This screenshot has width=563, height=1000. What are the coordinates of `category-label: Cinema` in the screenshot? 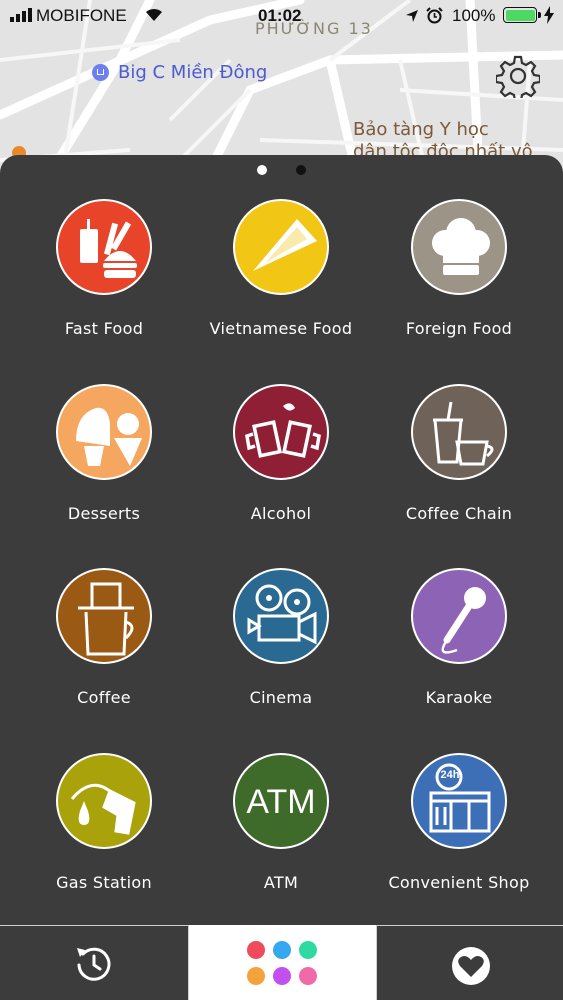 It's located at (281, 697).